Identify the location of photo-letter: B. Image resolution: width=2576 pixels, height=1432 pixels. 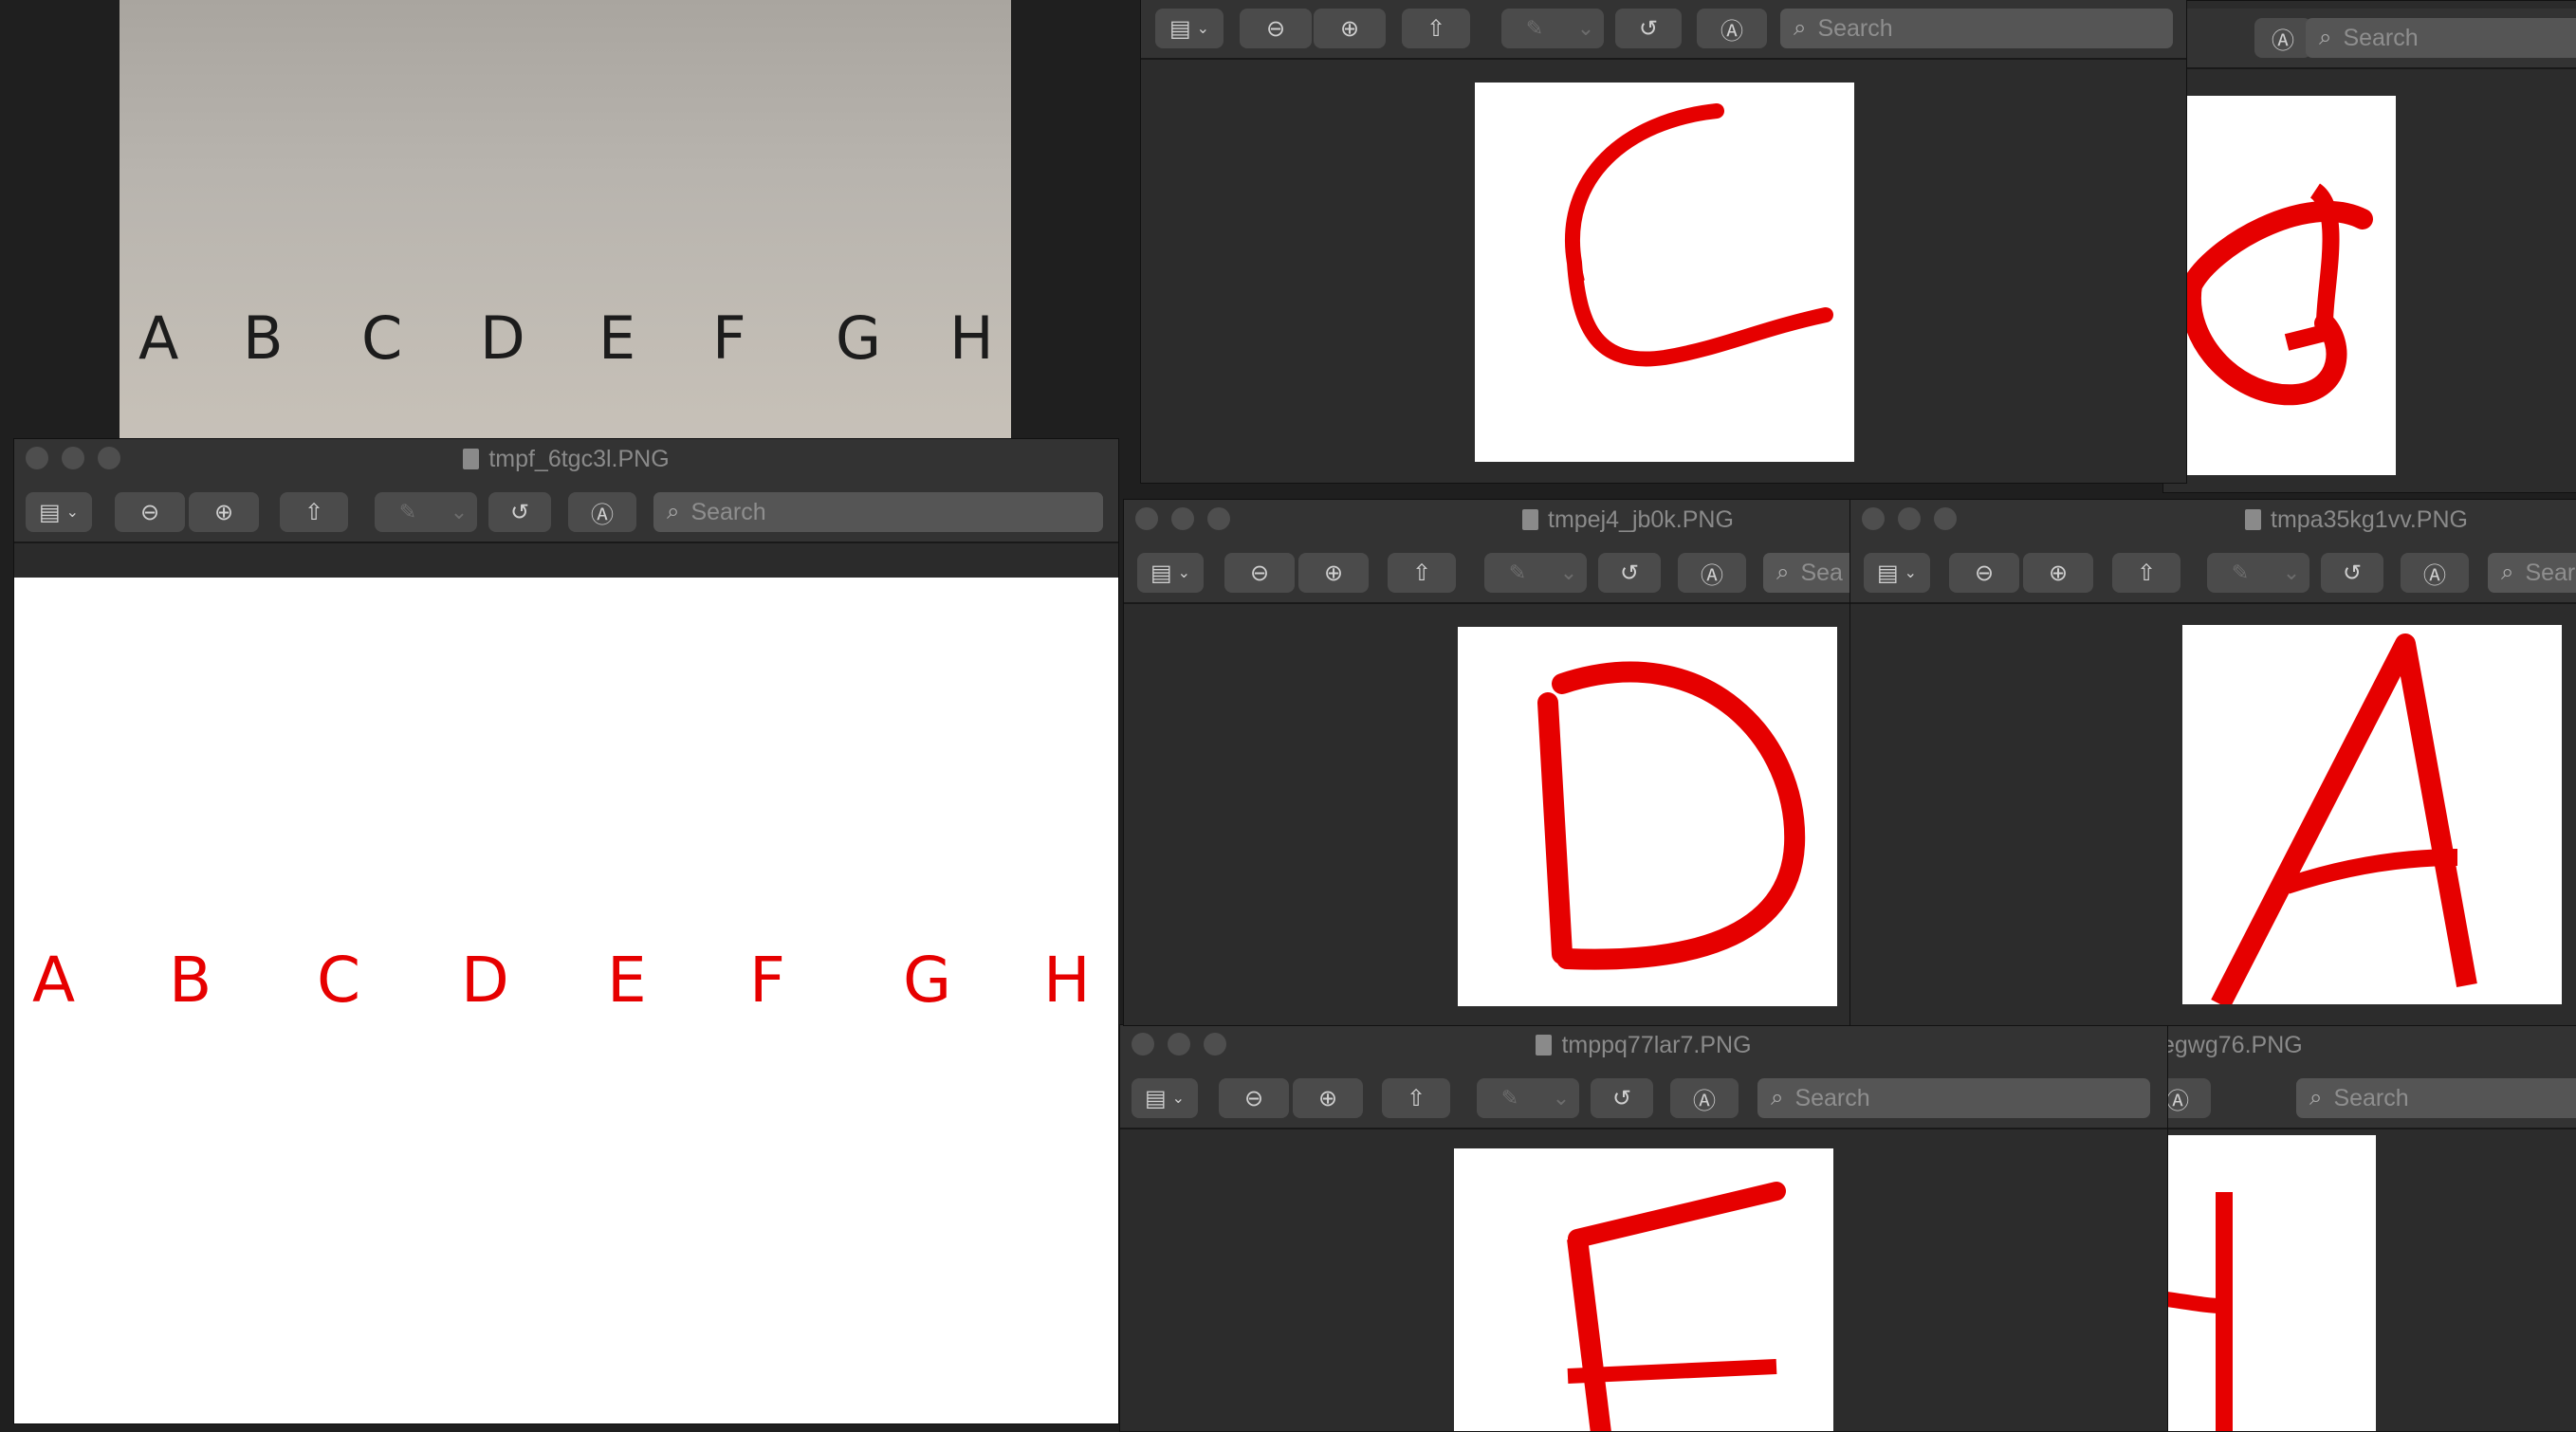
(263, 338).